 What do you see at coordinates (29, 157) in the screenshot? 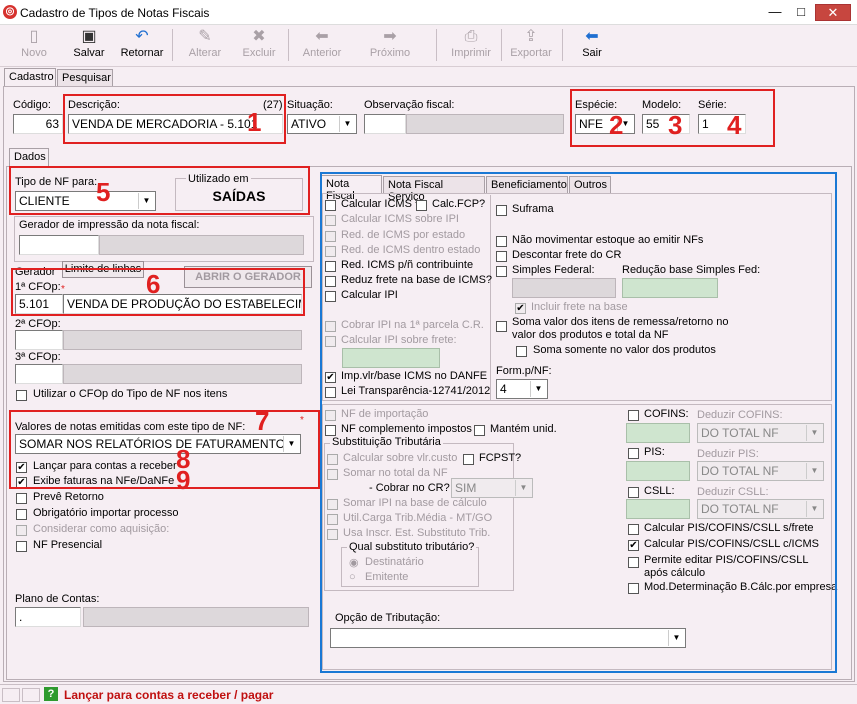
I see `tab-dados: Dados` at bounding box center [29, 157].